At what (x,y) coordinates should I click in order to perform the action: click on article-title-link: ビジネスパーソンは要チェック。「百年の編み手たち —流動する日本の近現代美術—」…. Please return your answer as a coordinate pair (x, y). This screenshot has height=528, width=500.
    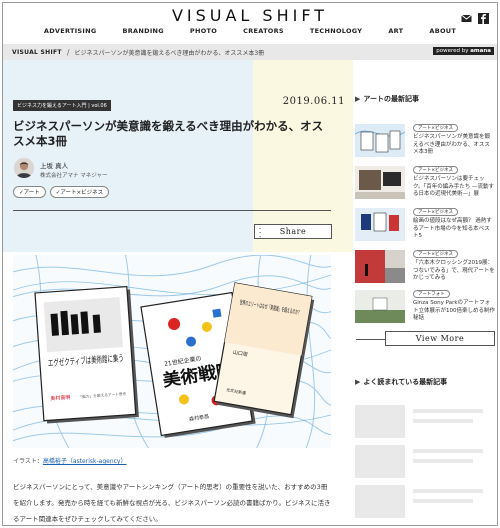
    Looking at the image, I should click on (454, 187).